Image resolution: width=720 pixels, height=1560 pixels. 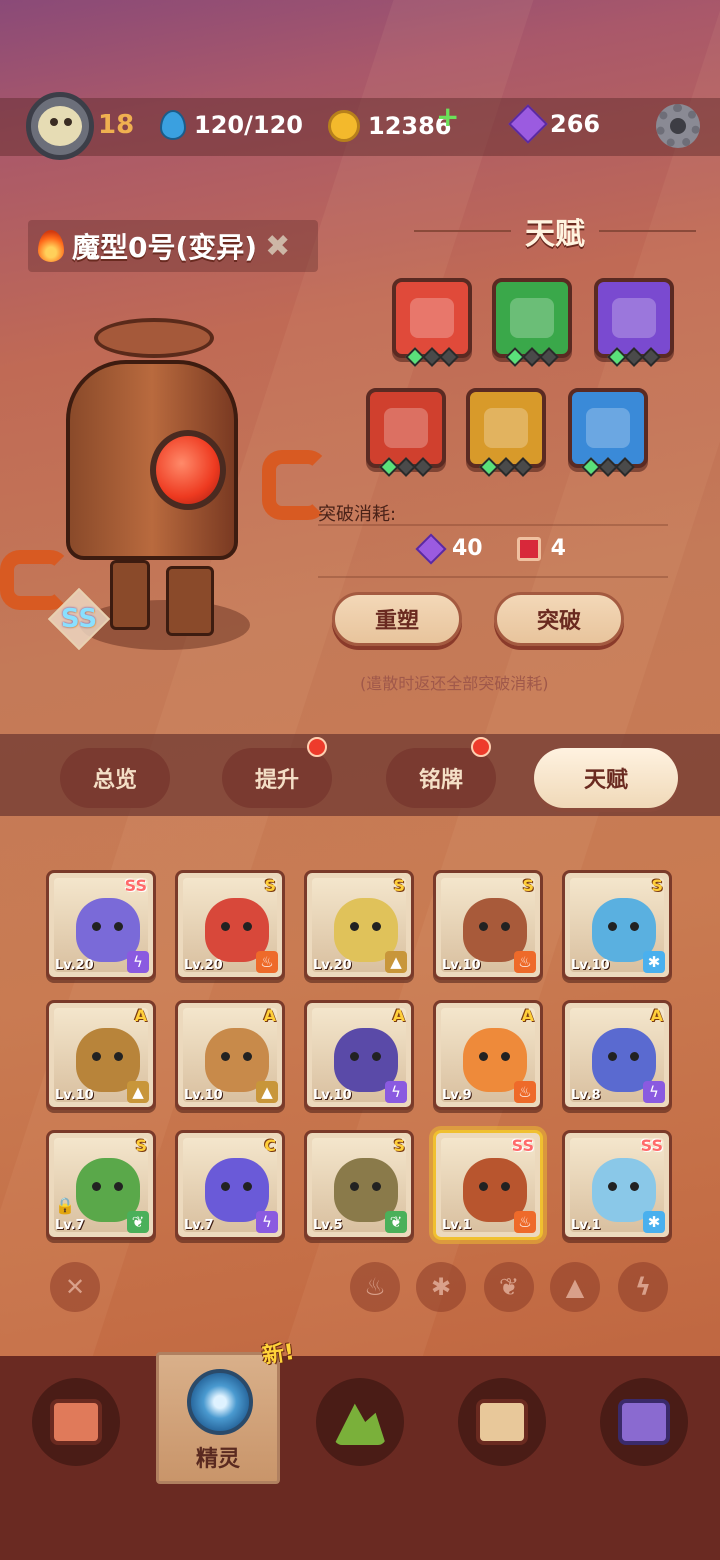 What do you see at coordinates (396, 962) in the screenshot?
I see `earth-element-icon: ▲` at bounding box center [396, 962].